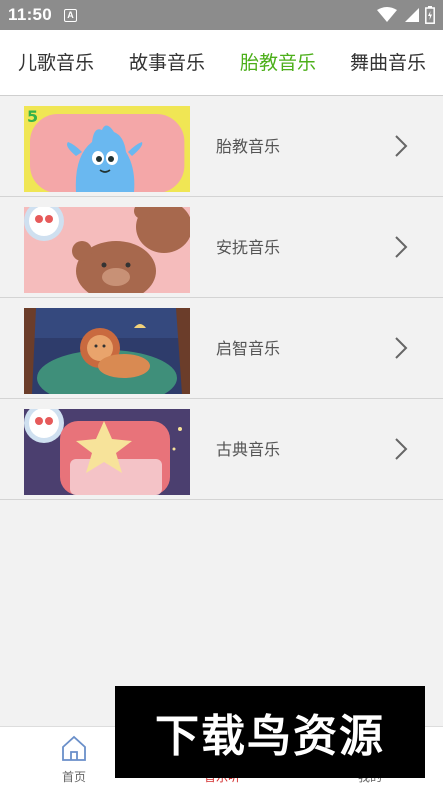 This screenshot has height=789, width=443. What do you see at coordinates (248, 146) in the screenshot?
I see `list-item-label: 胎教音乐` at bounding box center [248, 146].